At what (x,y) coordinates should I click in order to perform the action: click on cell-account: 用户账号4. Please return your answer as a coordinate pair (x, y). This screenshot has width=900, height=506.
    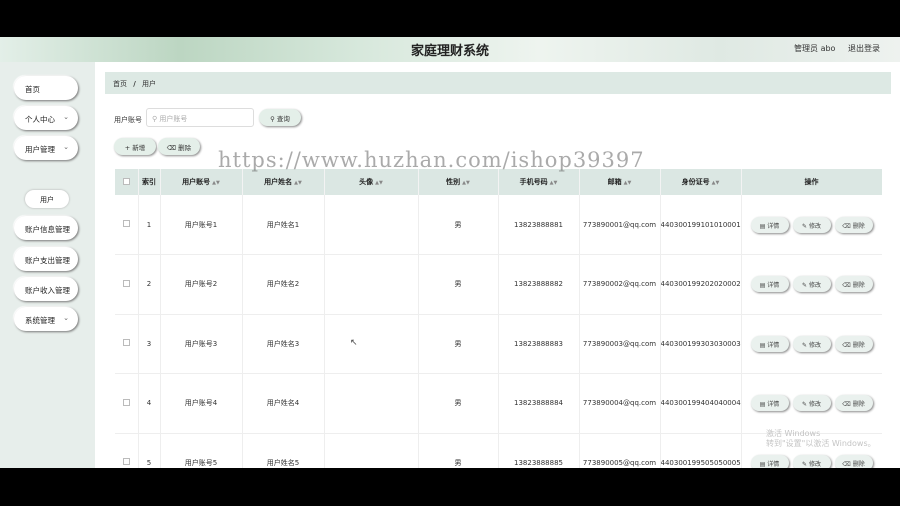
    Looking at the image, I should click on (201, 403).